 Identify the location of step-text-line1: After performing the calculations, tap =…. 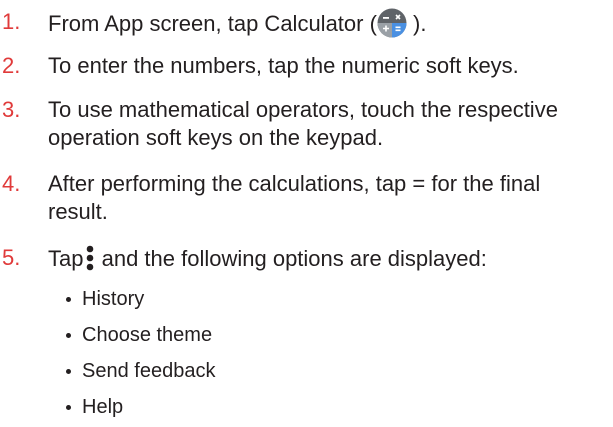
(294, 183).